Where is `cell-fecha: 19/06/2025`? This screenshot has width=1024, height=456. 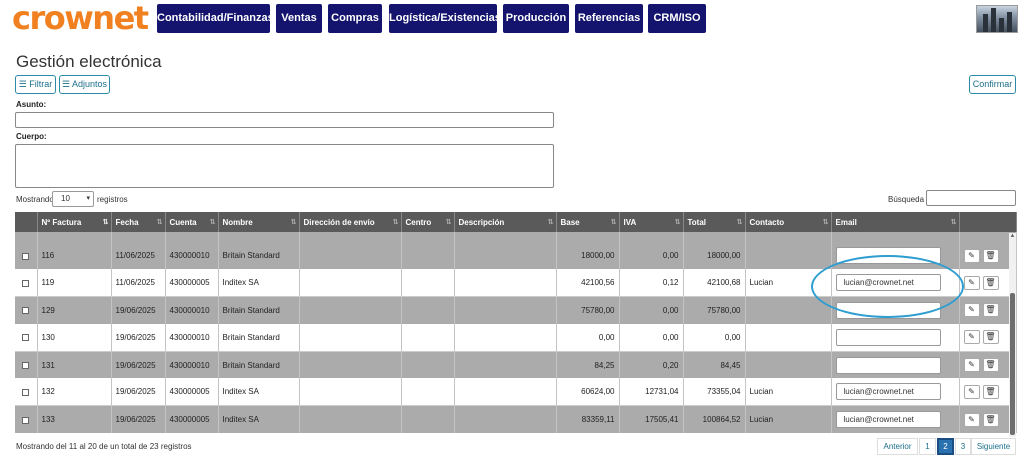
cell-fecha: 19/06/2025 is located at coordinates (138, 365).